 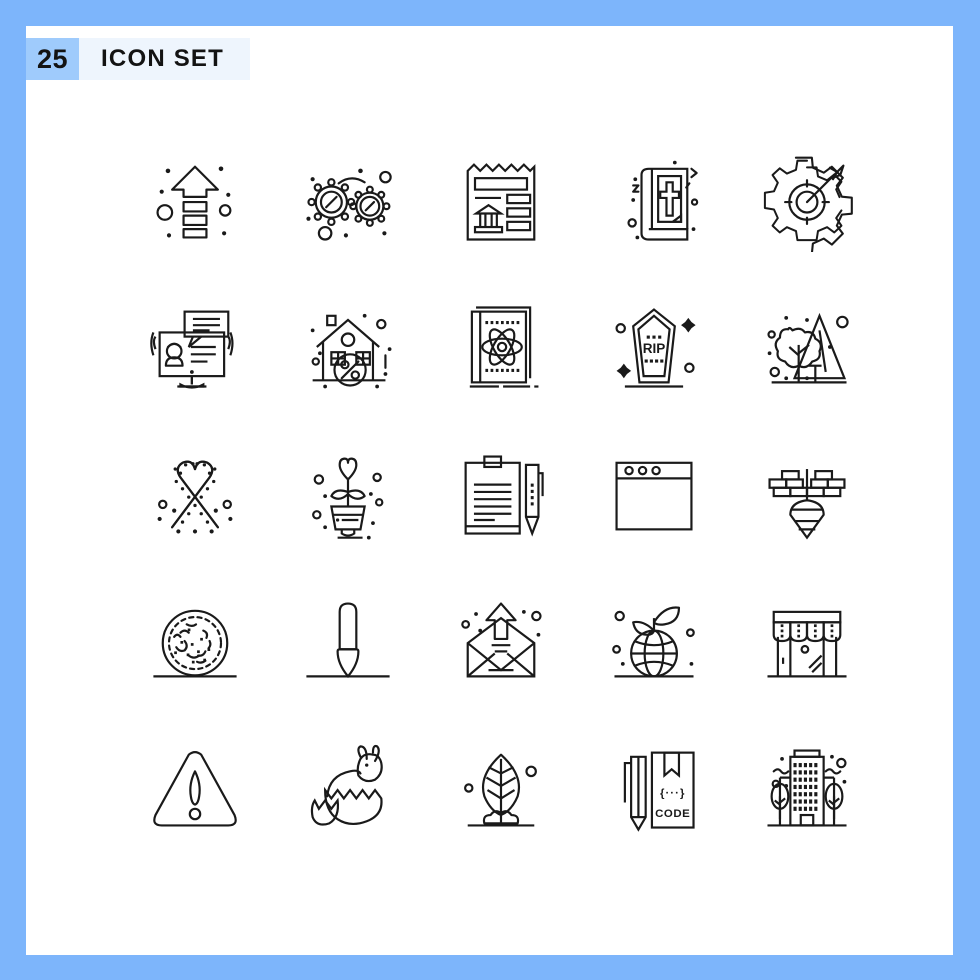 I want to click on icon-cell-online-support, so click(x=195, y=346).